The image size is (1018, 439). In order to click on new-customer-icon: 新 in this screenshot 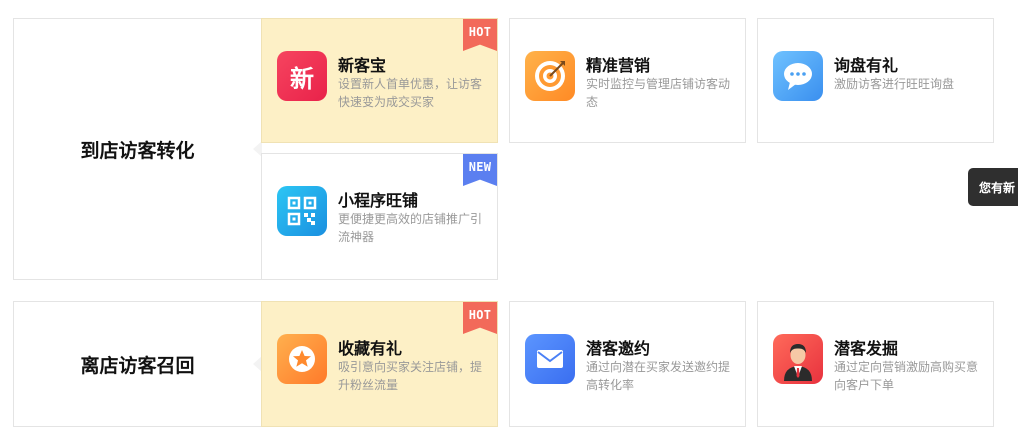, I will do `click(302, 76)`.